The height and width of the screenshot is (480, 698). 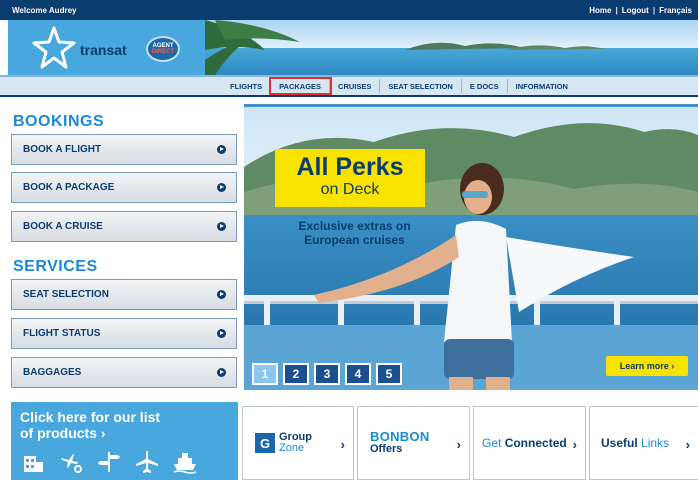 What do you see at coordinates (124, 294) in the screenshot?
I see `seat-selection-button: SEAT SELECTION` at bounding box center [124, 294].